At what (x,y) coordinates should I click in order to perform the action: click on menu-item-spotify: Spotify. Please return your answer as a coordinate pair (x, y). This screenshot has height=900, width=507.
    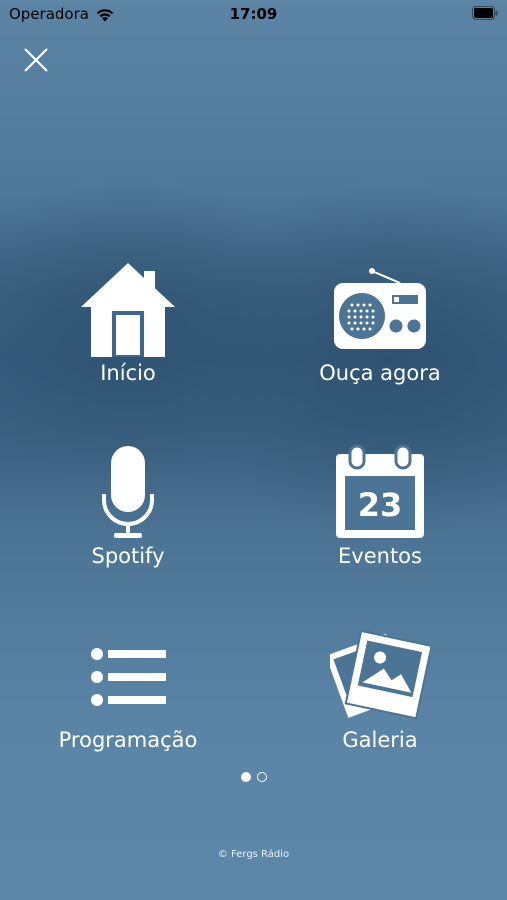
    Looking at the image, I should click on (128, 515).